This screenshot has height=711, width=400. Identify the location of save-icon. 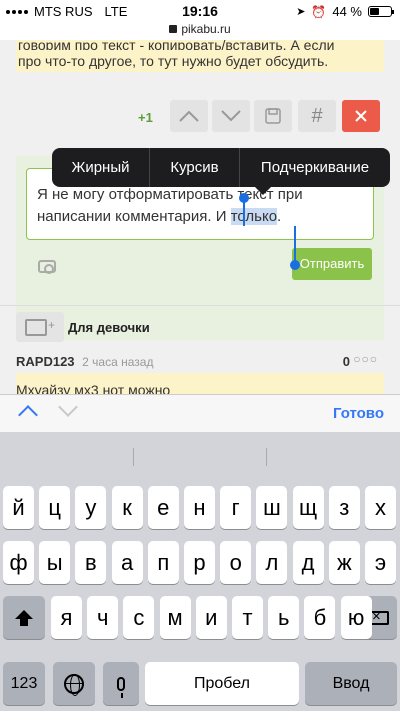
(273, 116).